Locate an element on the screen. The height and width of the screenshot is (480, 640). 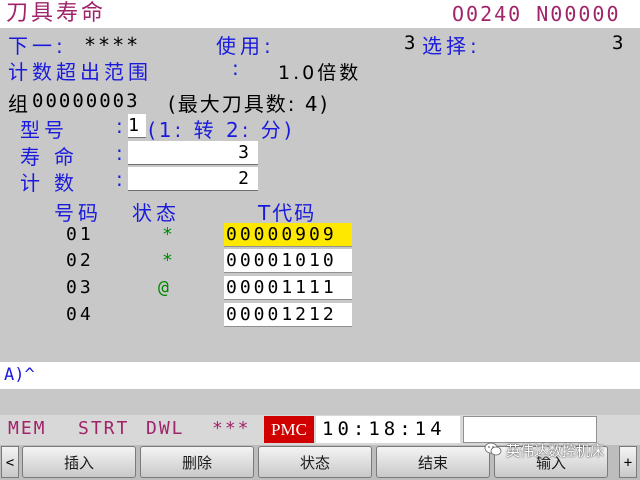
header-number: 号码 is located at coordinates (78, 213).